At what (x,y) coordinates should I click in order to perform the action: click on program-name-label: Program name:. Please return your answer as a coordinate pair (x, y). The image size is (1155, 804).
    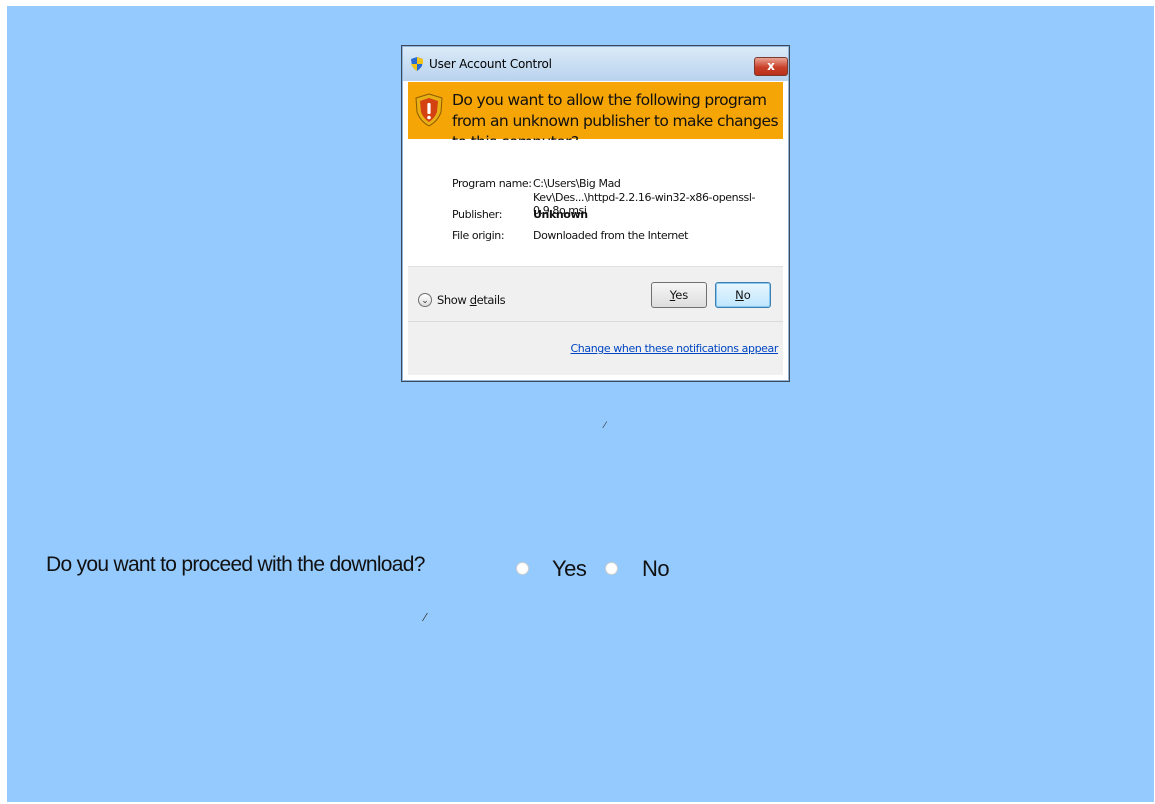
    Looking at the image, I should click on (492, 183).